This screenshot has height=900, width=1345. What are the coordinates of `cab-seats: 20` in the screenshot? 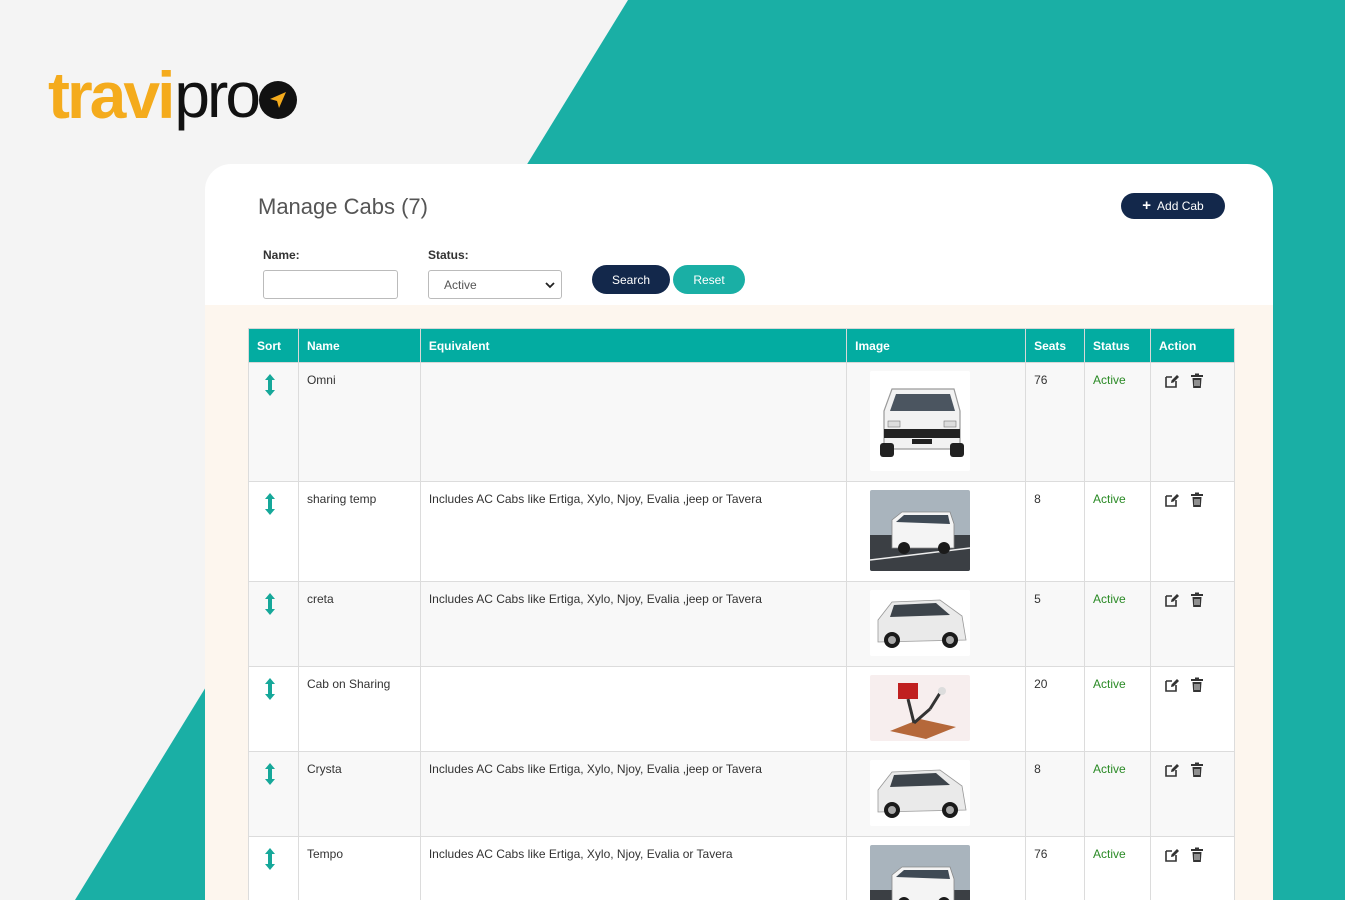 It's located at (1055, 709).